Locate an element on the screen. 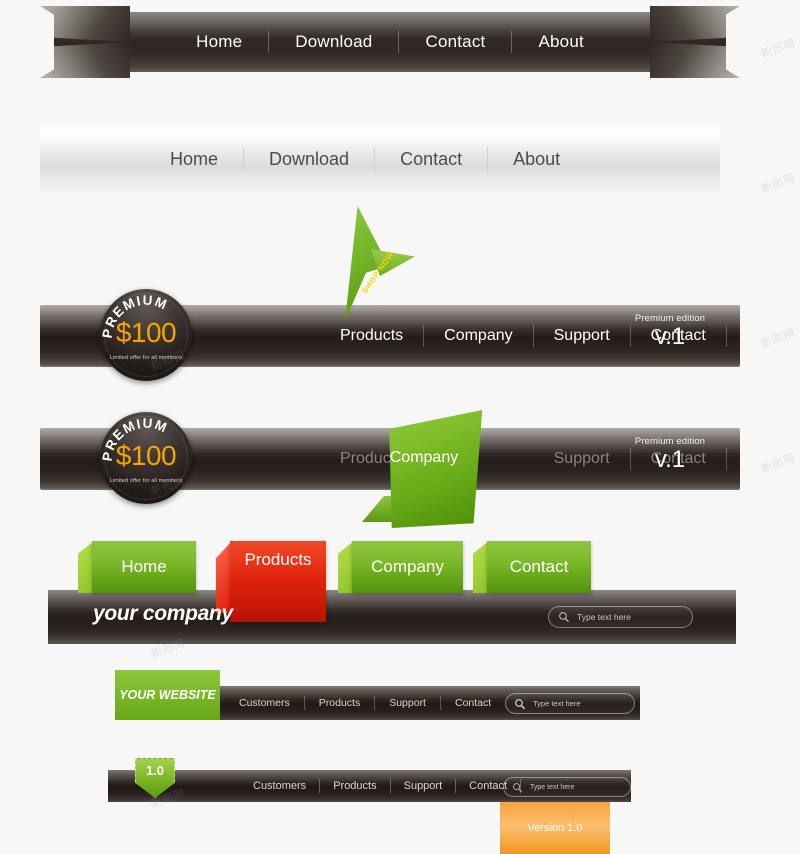 This screenshot has width=800, height=854. version-panel-label: Version 1.0 is located at coordinates (555, 828).